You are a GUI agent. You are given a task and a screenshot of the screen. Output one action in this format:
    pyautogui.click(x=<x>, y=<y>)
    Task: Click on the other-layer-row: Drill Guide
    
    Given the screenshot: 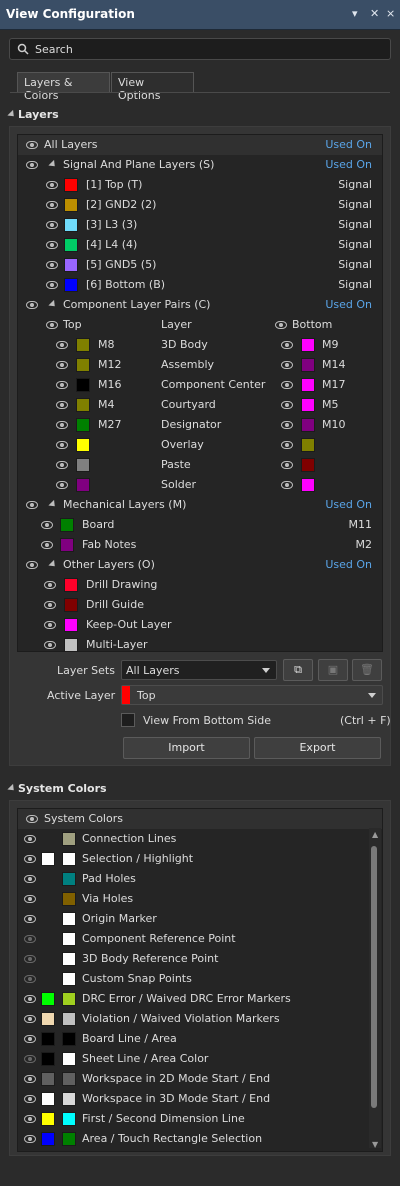 What is the action you would take?
    pyautogui.click(x=200, y=605)
    